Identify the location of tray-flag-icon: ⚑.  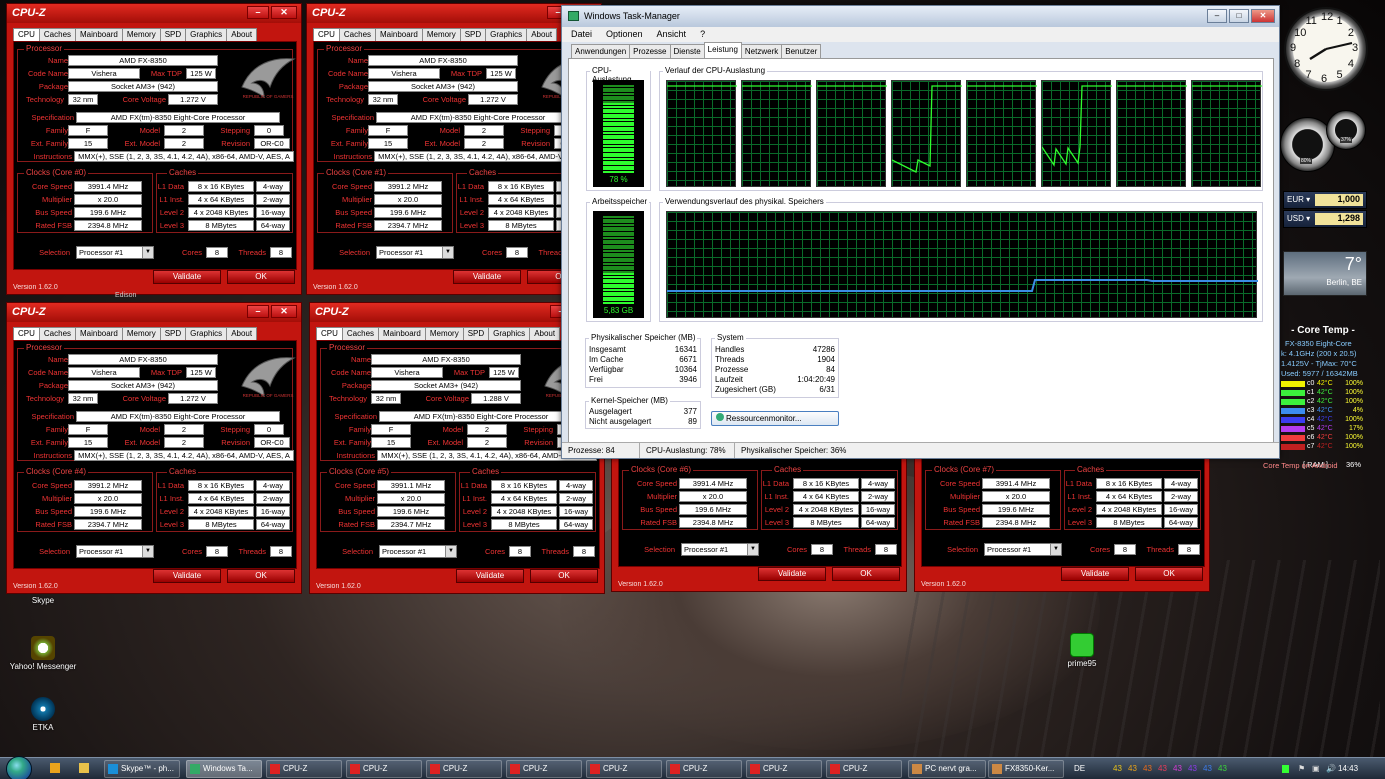
(1301, 768).